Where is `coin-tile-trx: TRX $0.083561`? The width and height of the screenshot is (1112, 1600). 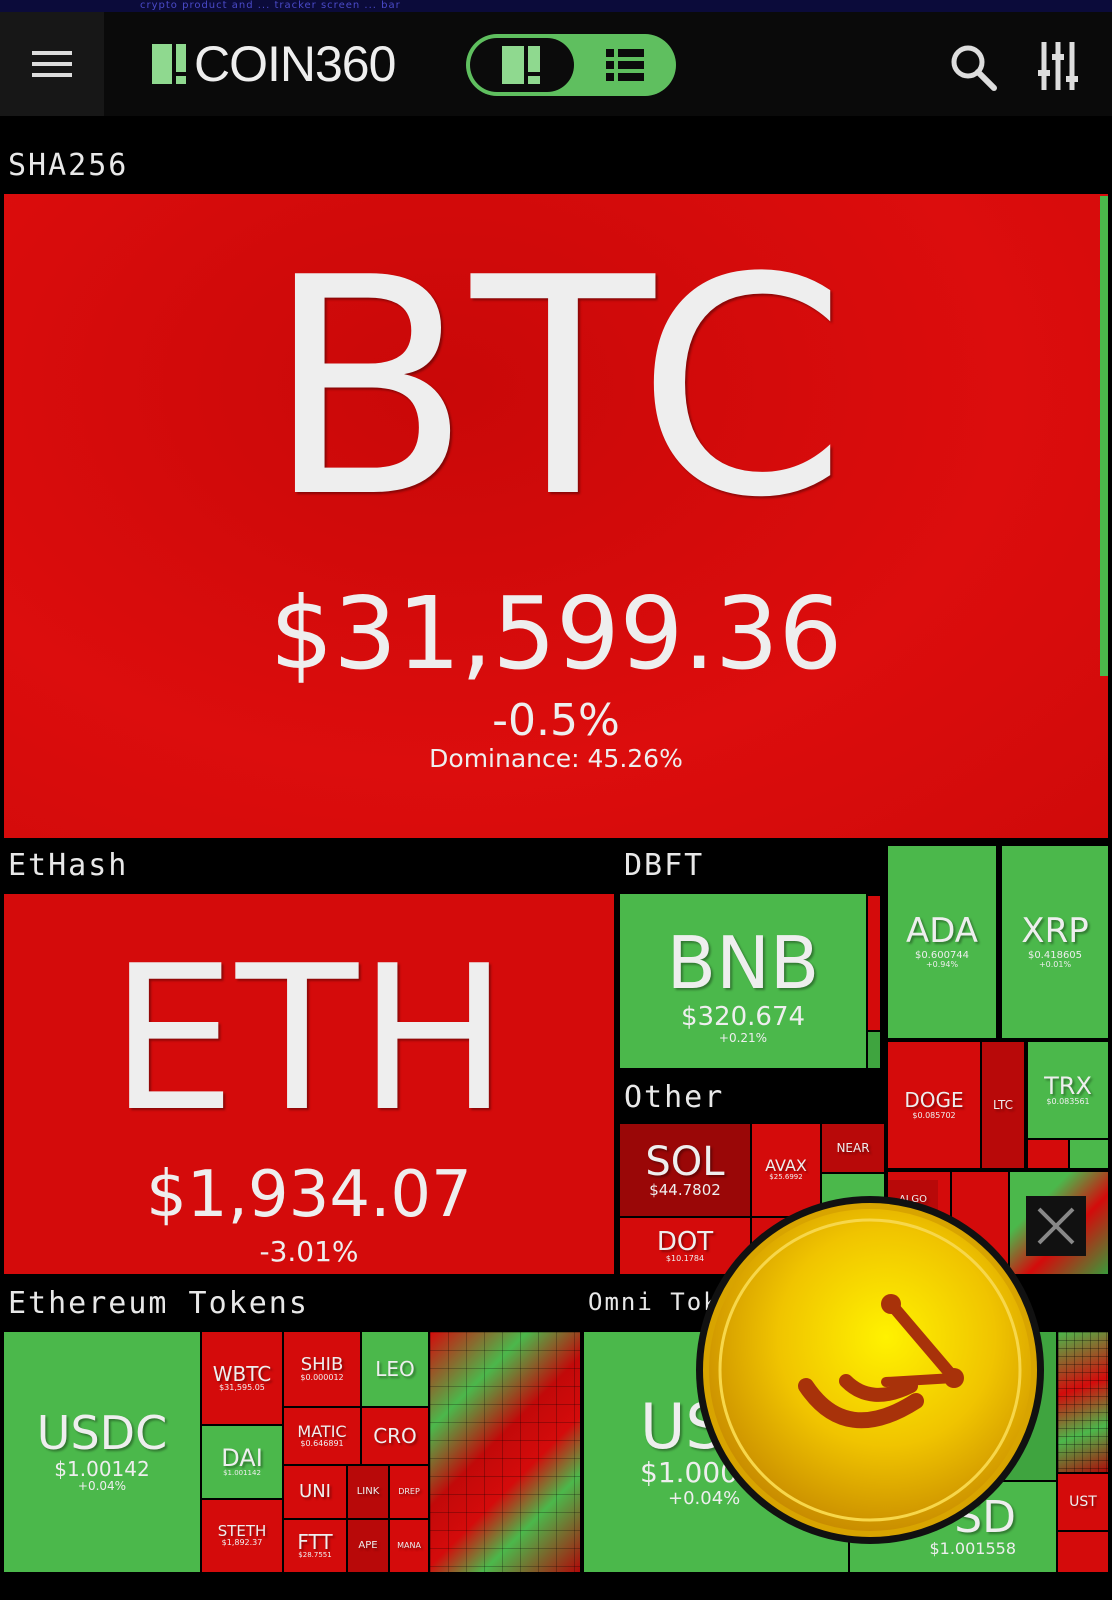 coin-tile-trx: TRX $0.083561 is located at coordinates (1068, 1090).